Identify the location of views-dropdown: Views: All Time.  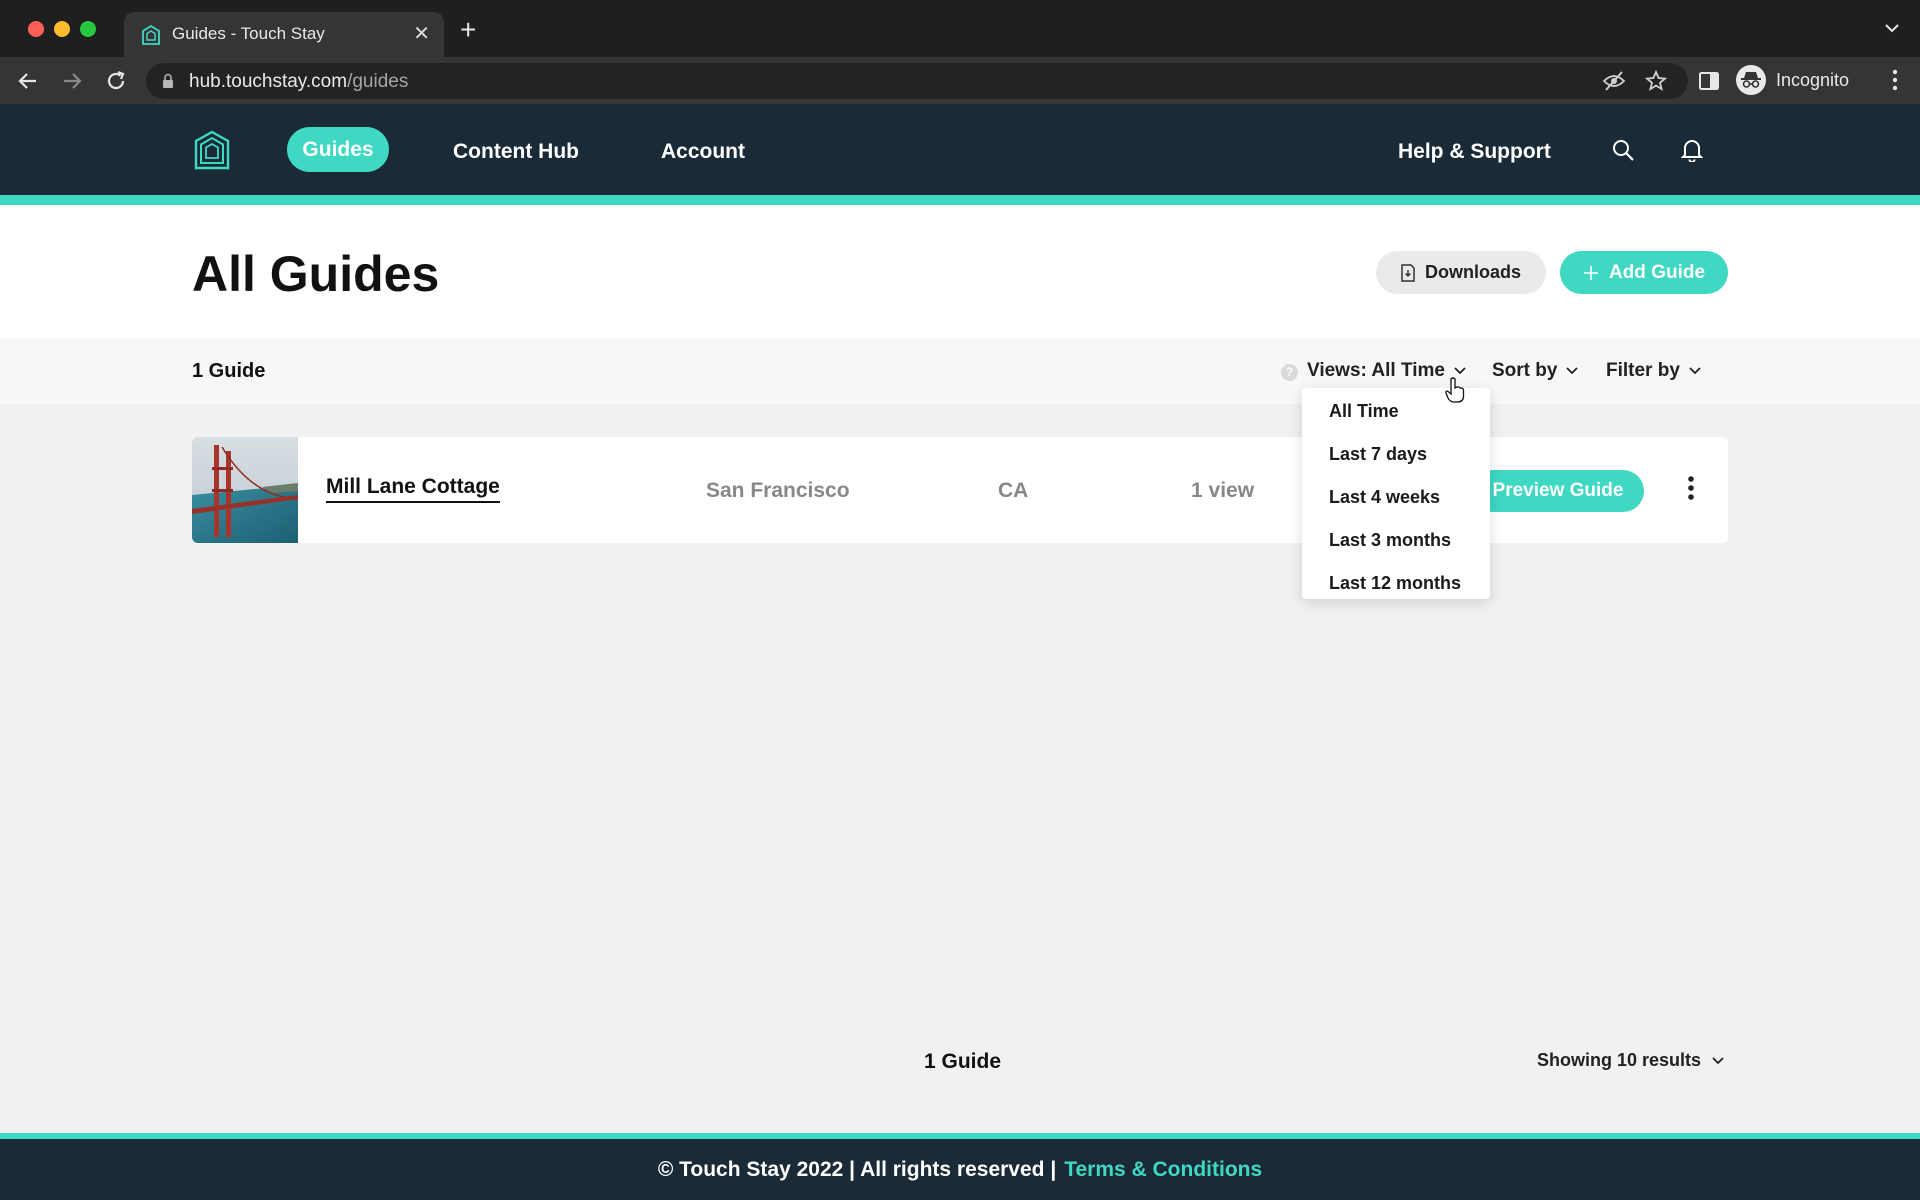
(1387, 371).